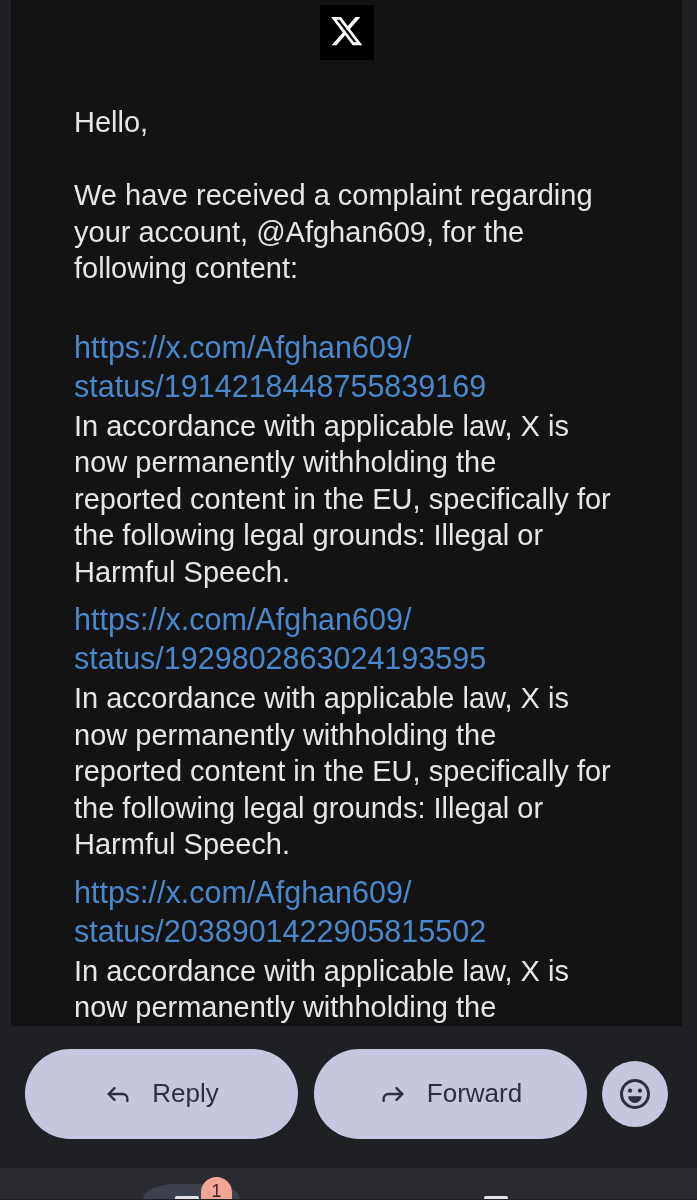 The image size is (697, 1200). What do you see at coordinates (280, 911) in the screenshot?
I see `status-link: https://x.com/Afghan609/ status/2038901422905815502` at bounding box center [280, 911].